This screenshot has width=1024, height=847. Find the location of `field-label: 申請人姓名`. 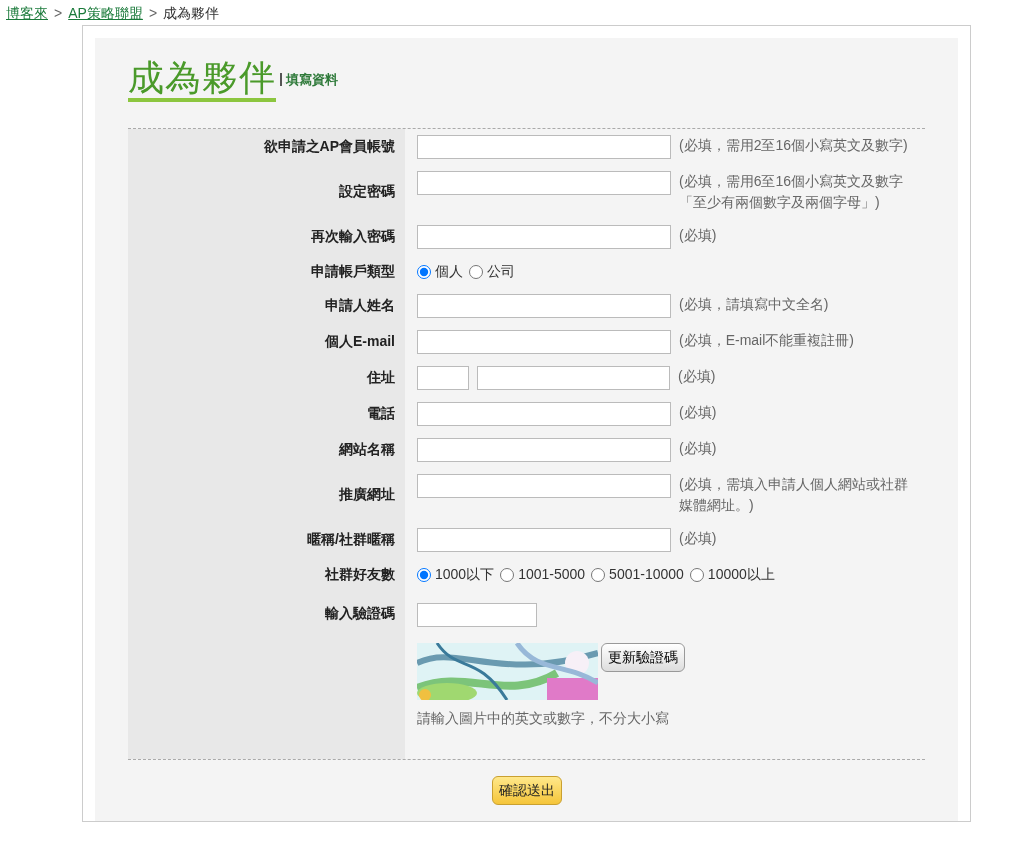

field-label: 申請人姓名 is located at coordinates (360, 306).